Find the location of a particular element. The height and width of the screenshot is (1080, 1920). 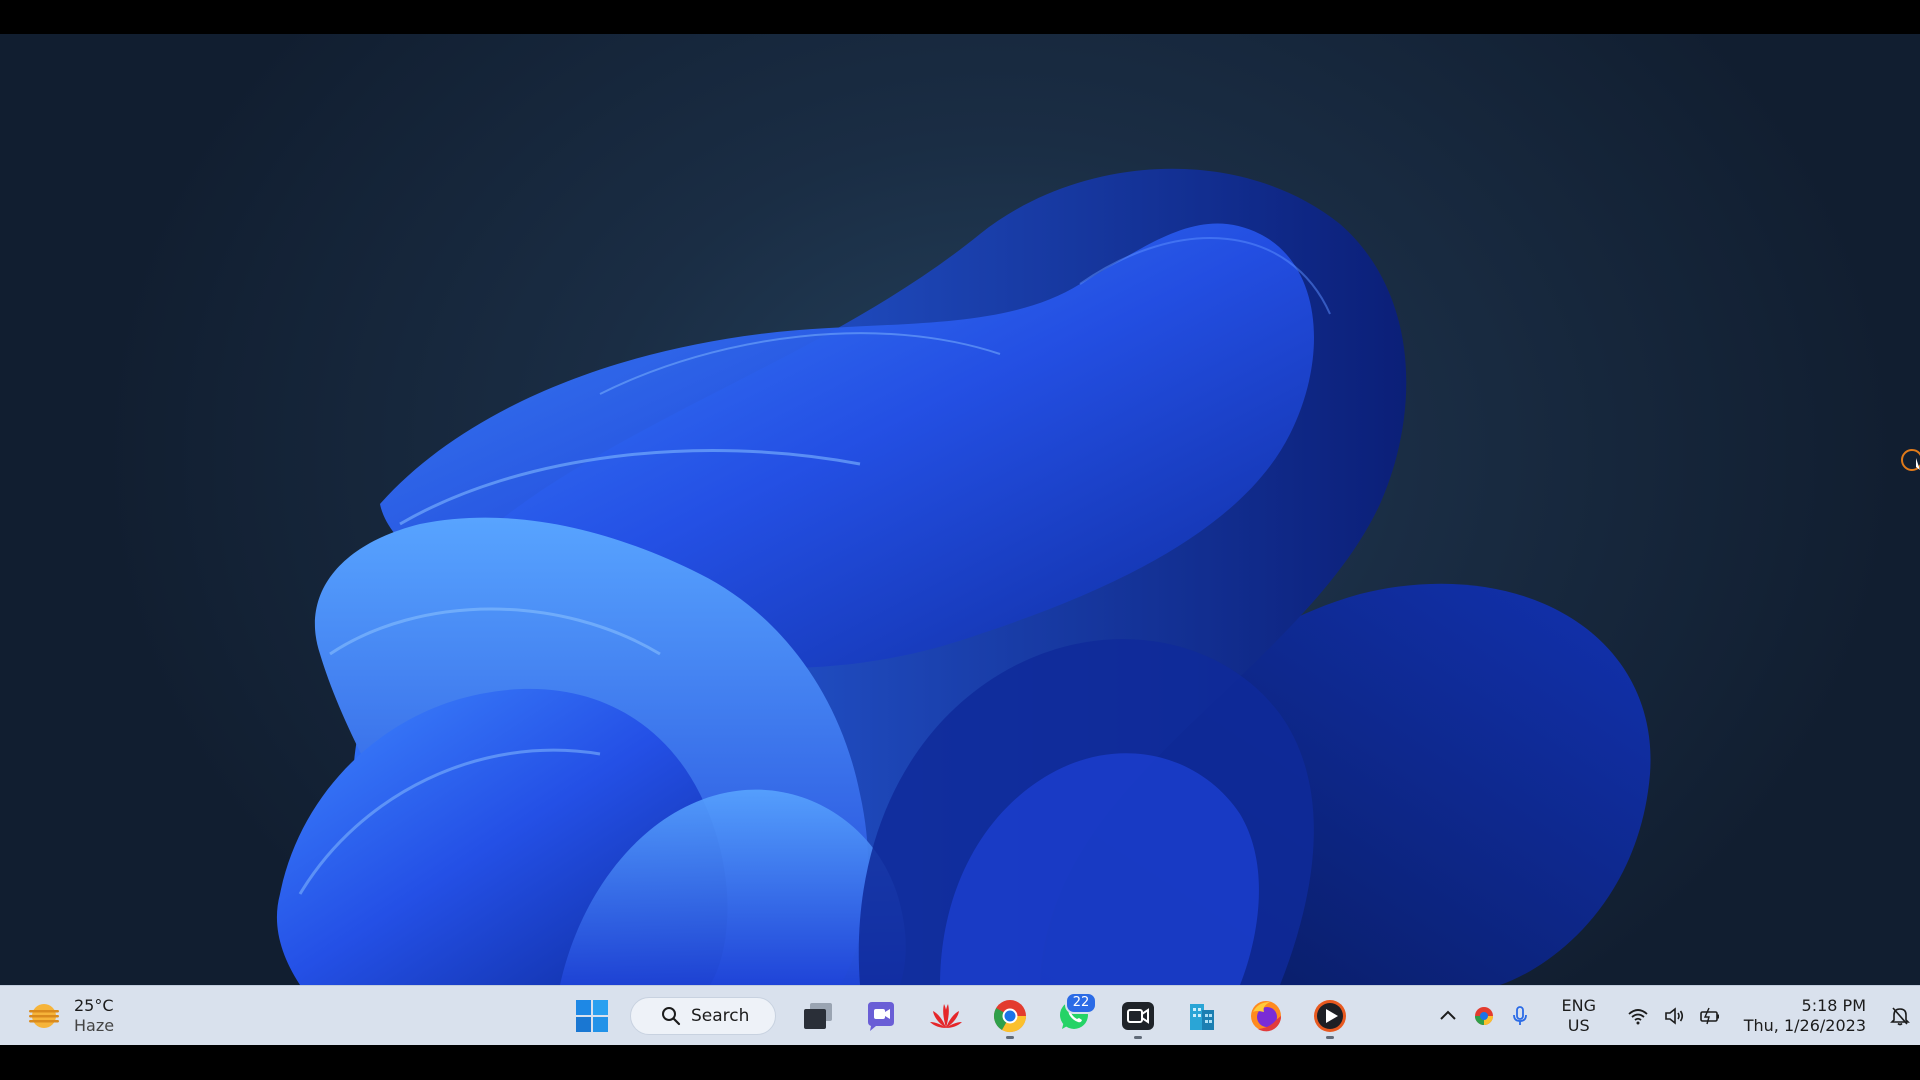

task-view-icon is located at coordinates (818, 1016).